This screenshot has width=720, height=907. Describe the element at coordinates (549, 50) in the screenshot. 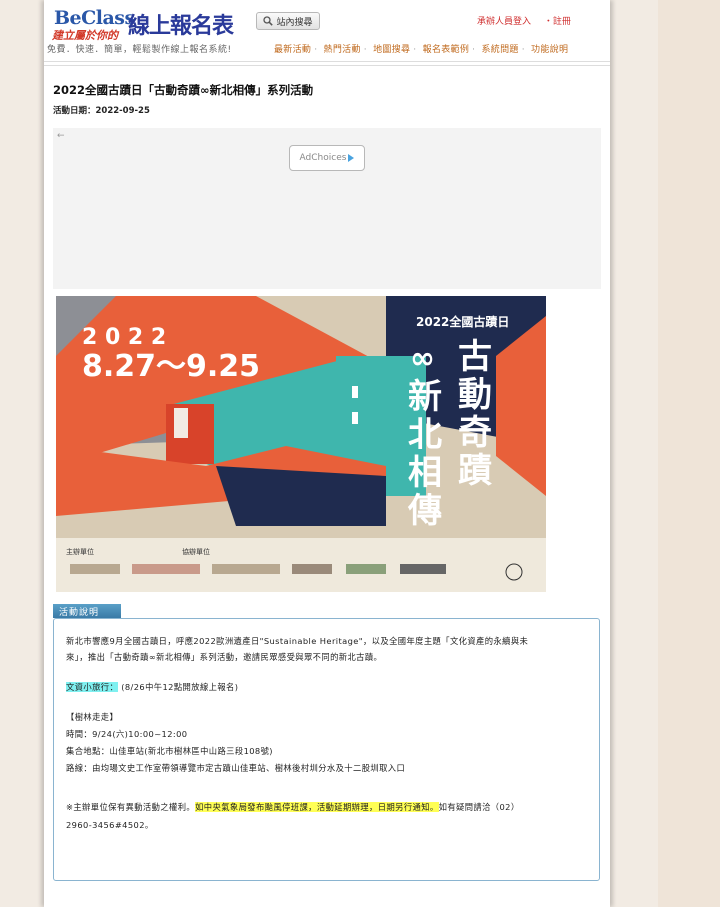

I see `nav-features: 功能說明` at that location.